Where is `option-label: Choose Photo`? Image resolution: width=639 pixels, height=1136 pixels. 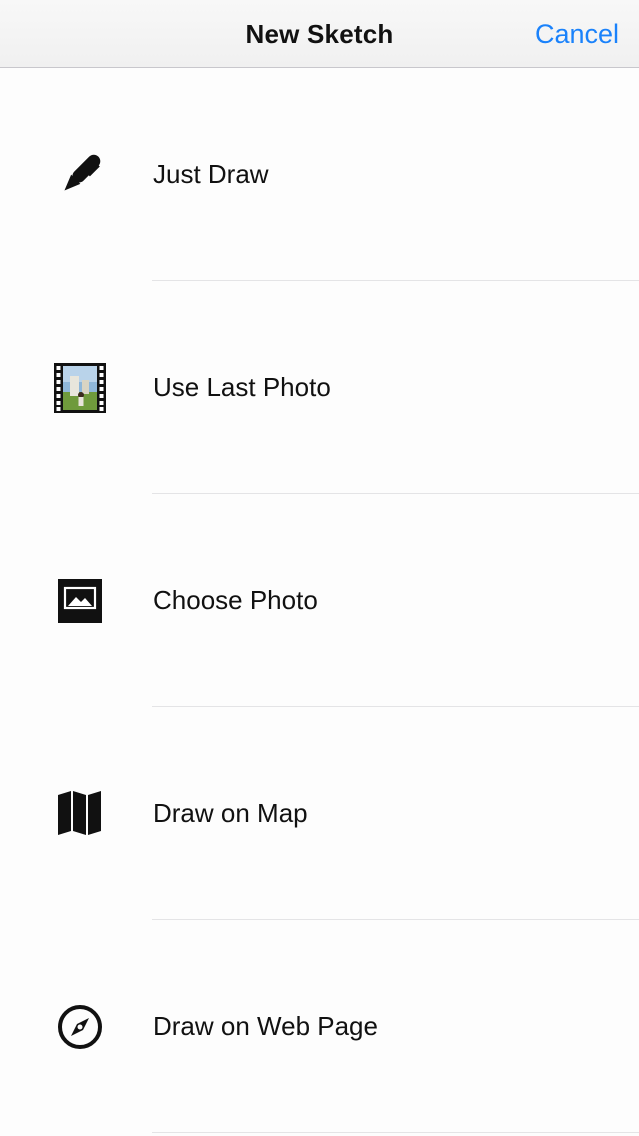
option-label: Choose Photo is located at coordinates (235, 600).